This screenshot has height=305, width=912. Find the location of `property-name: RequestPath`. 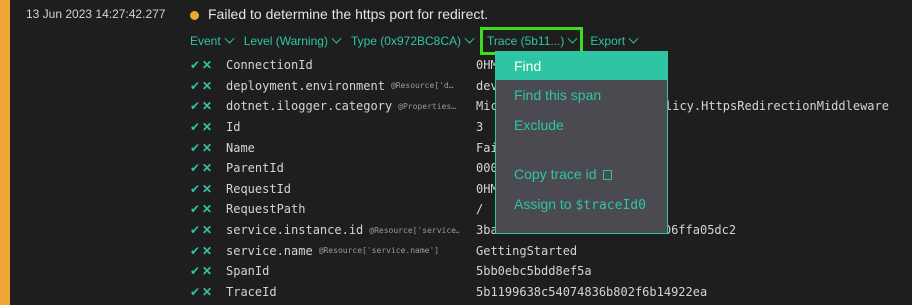

property-name: RequestPath is located at coordinates (265, 209).